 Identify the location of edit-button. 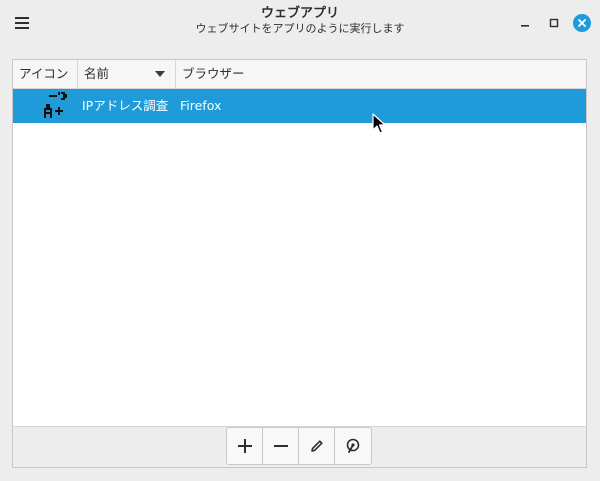
(317, 446).